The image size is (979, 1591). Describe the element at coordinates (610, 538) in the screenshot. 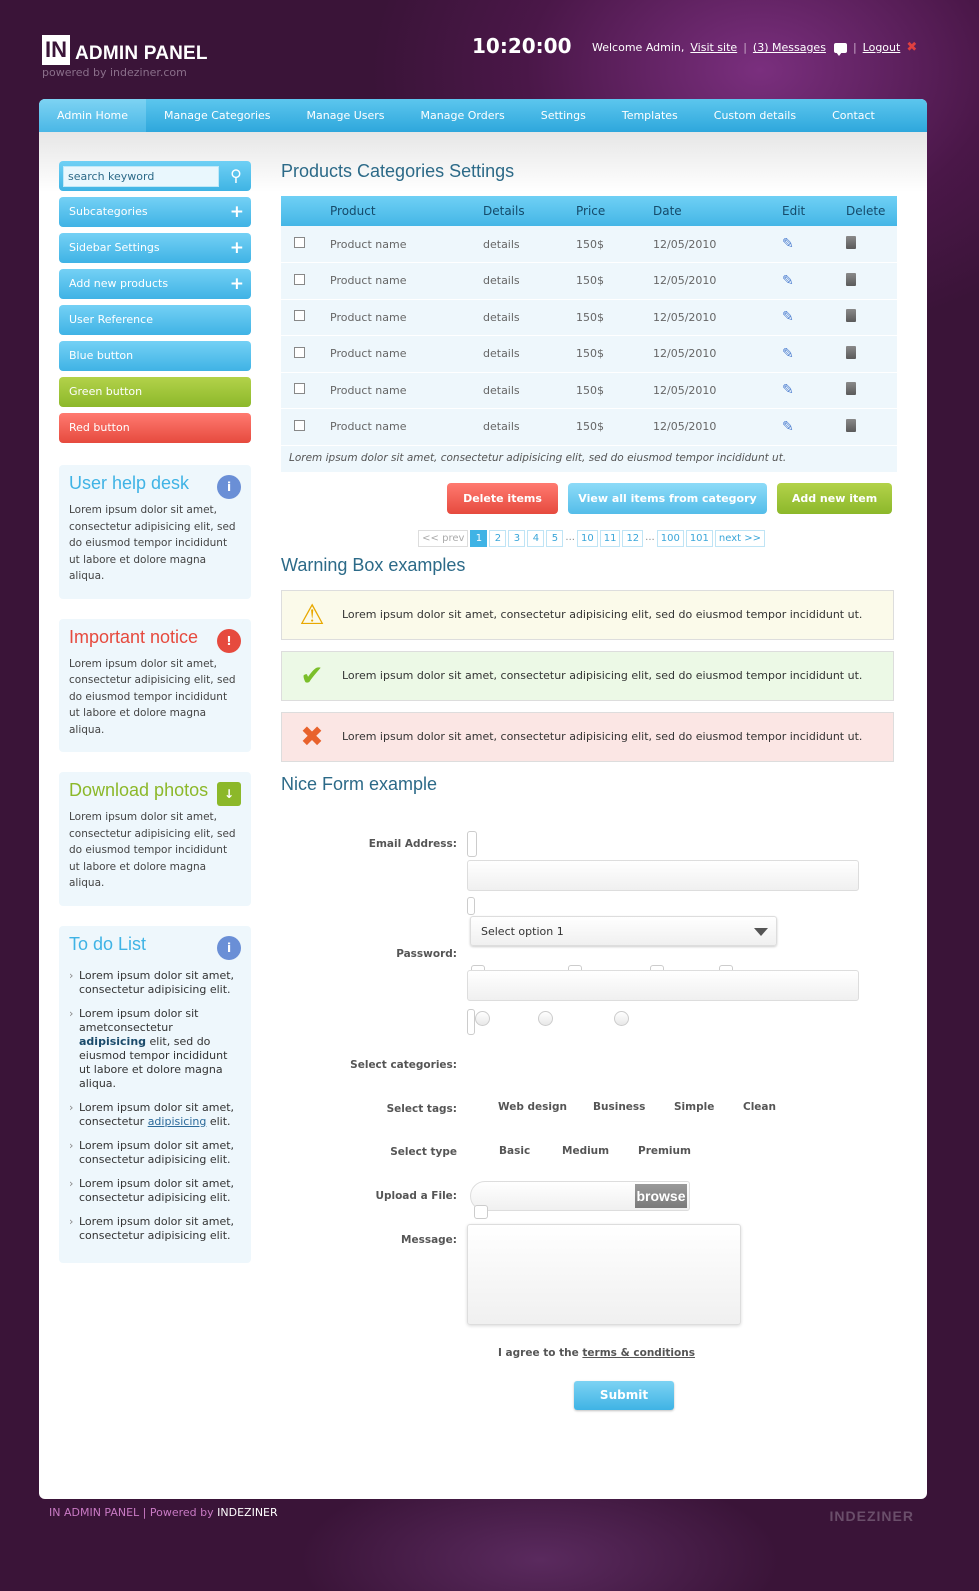

I see `pager-page: 11` at that location.